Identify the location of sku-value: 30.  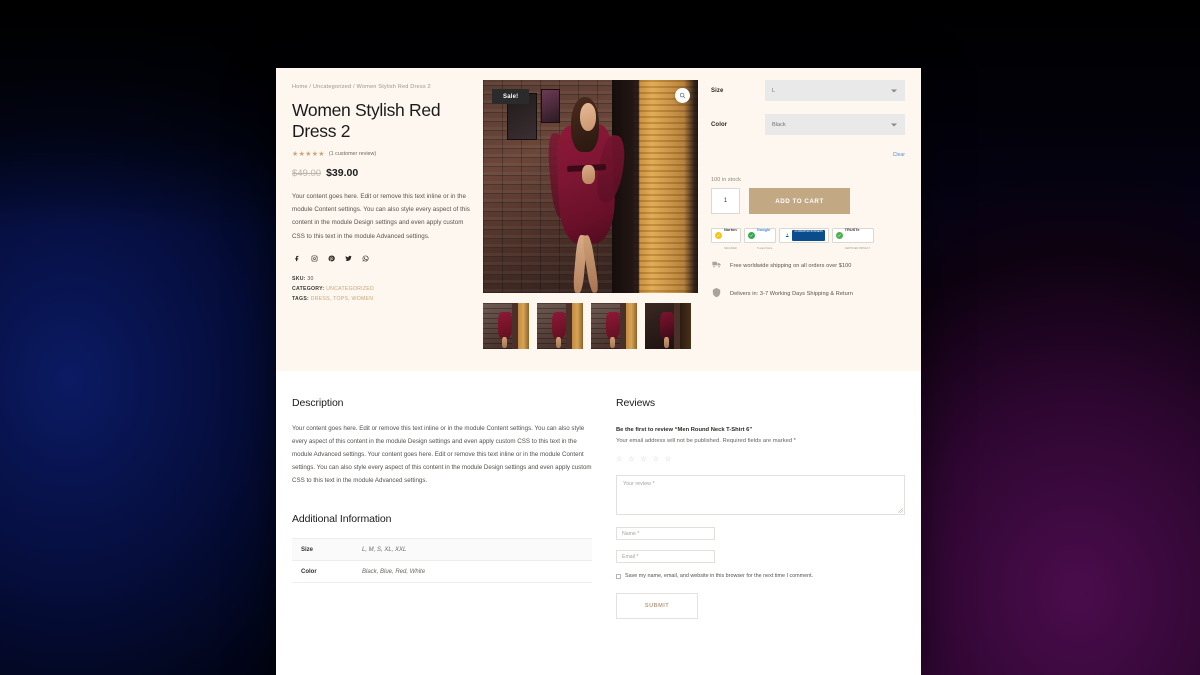
(310, 278).